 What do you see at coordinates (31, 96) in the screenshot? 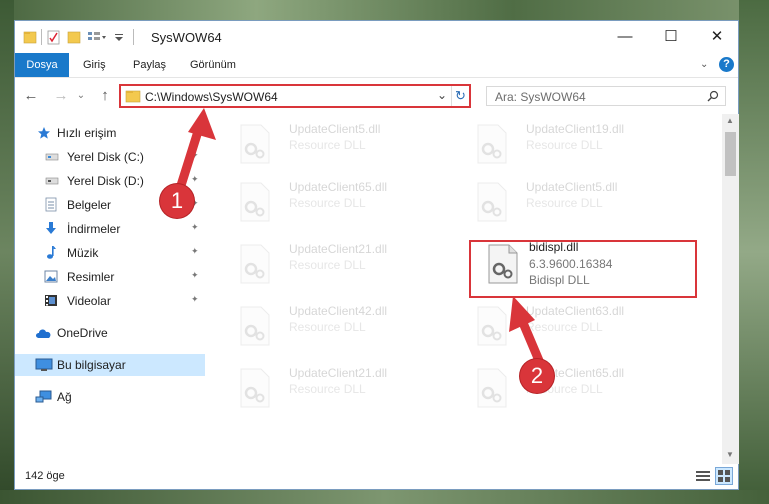
I see `back-button: ←` at bounding box center [31, 96].